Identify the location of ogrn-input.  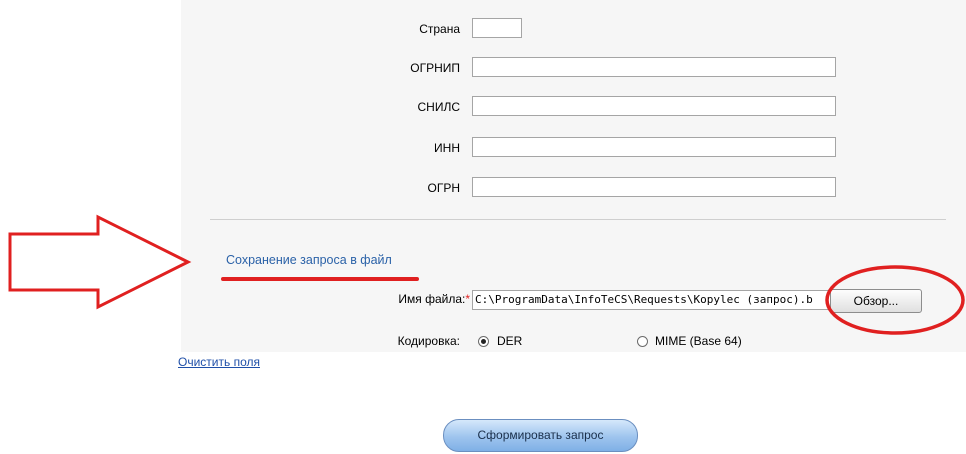
(654, 187).